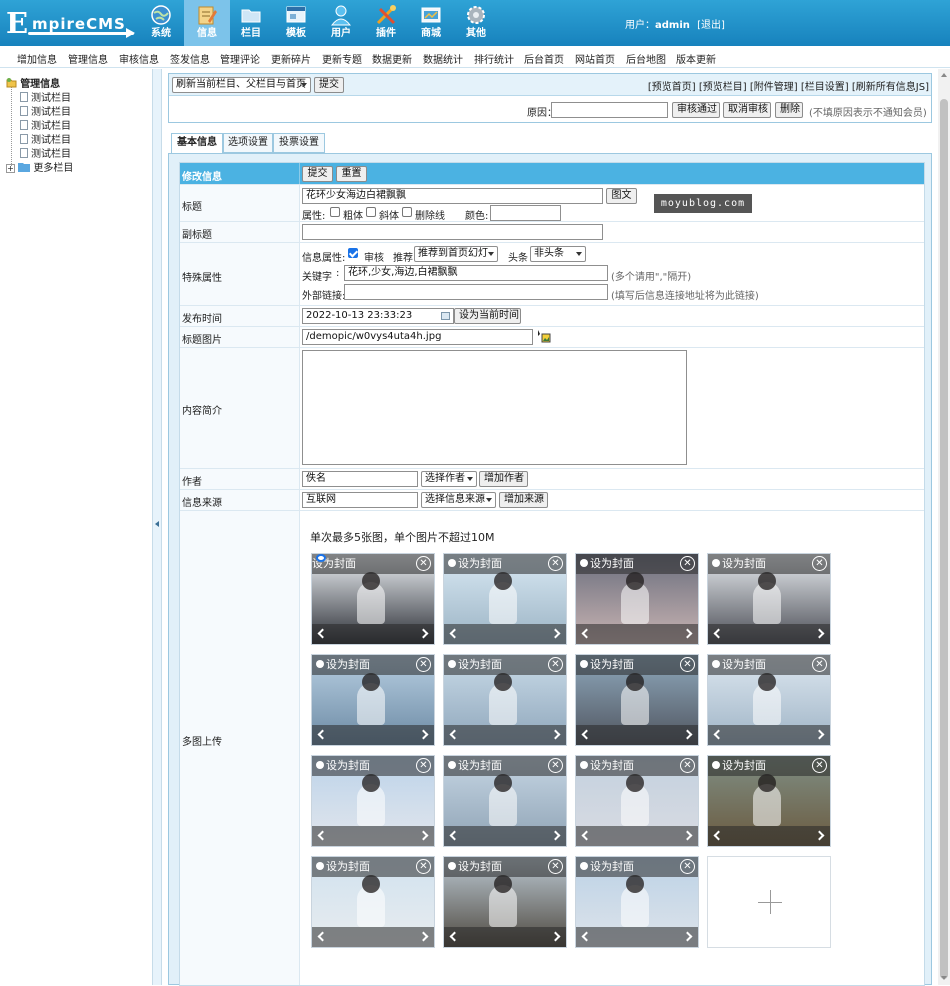  I want to click on form-submit-button: 提交, so click(317, 174).